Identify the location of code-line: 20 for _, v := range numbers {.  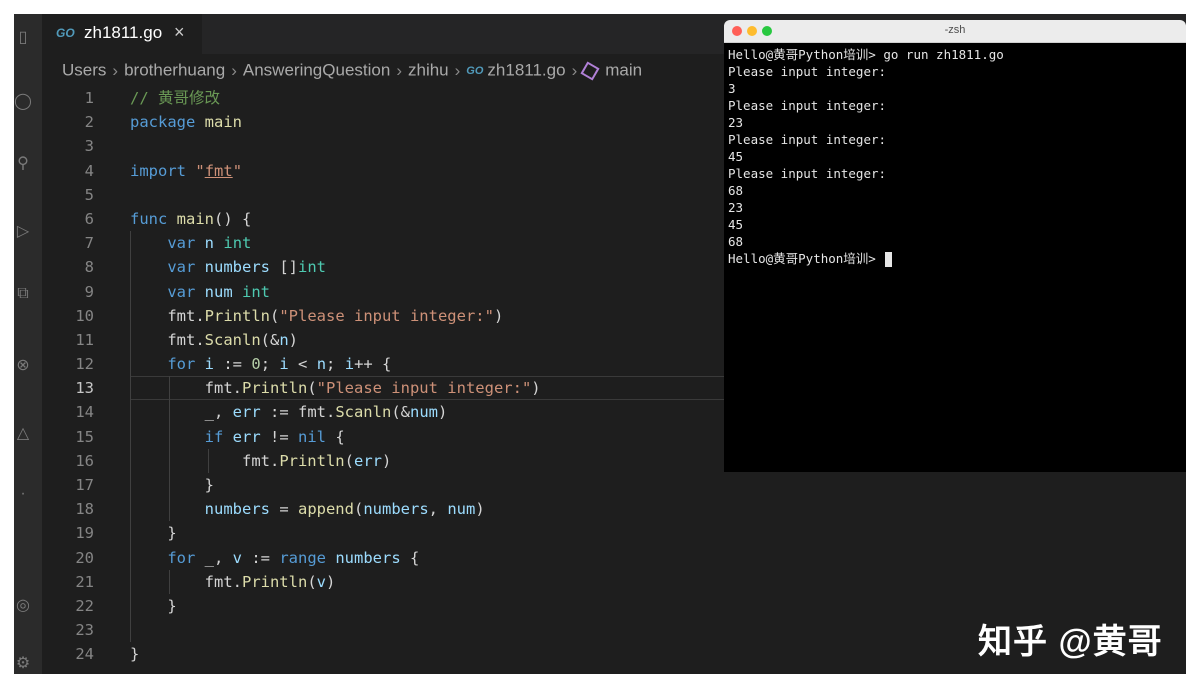
(384, 557).